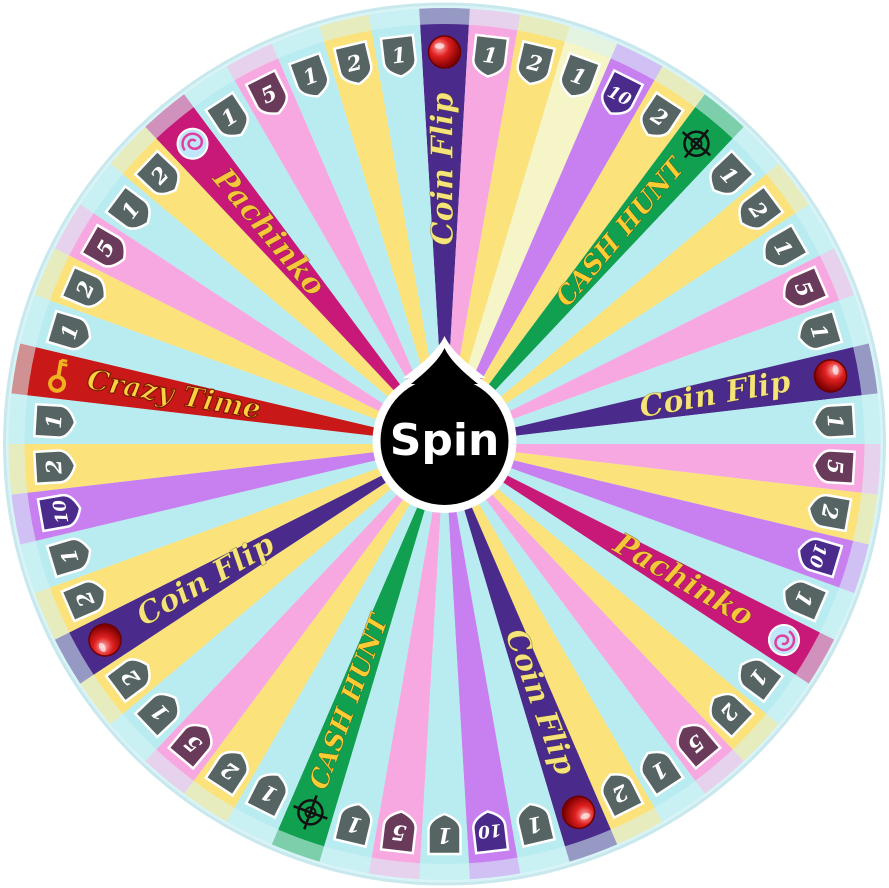 The image size is (889, 888). I want to click on number-badge: 2, so click(54, 467).